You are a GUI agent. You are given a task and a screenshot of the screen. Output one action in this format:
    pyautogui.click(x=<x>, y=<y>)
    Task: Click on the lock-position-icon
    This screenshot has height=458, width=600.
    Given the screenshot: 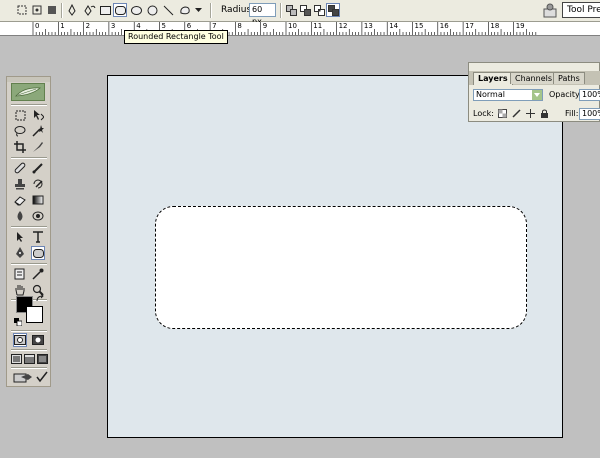 What is the action you would take?
    pyautogui.click(x=530, y=113)
    